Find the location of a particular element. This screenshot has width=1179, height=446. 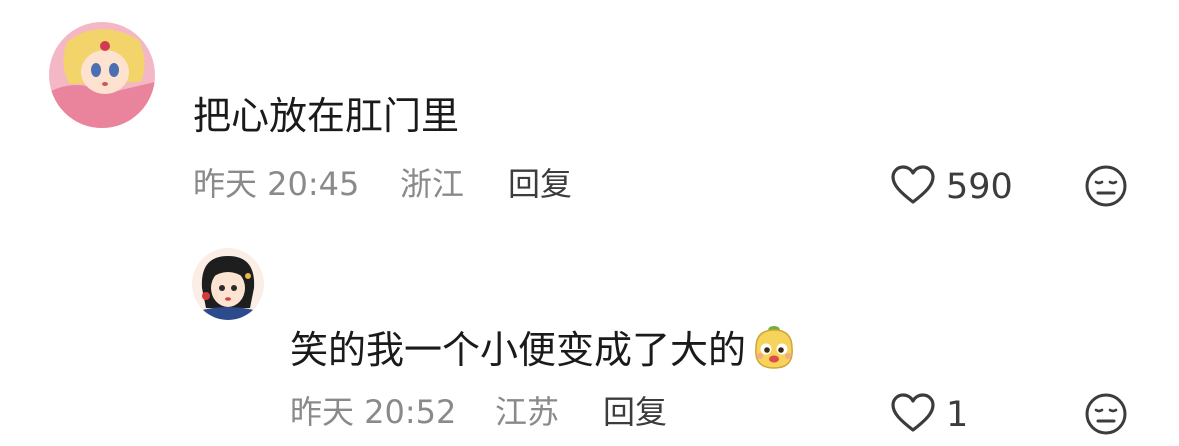

comment-time: 昨天 20:45 is located at coordinates (276, 184).